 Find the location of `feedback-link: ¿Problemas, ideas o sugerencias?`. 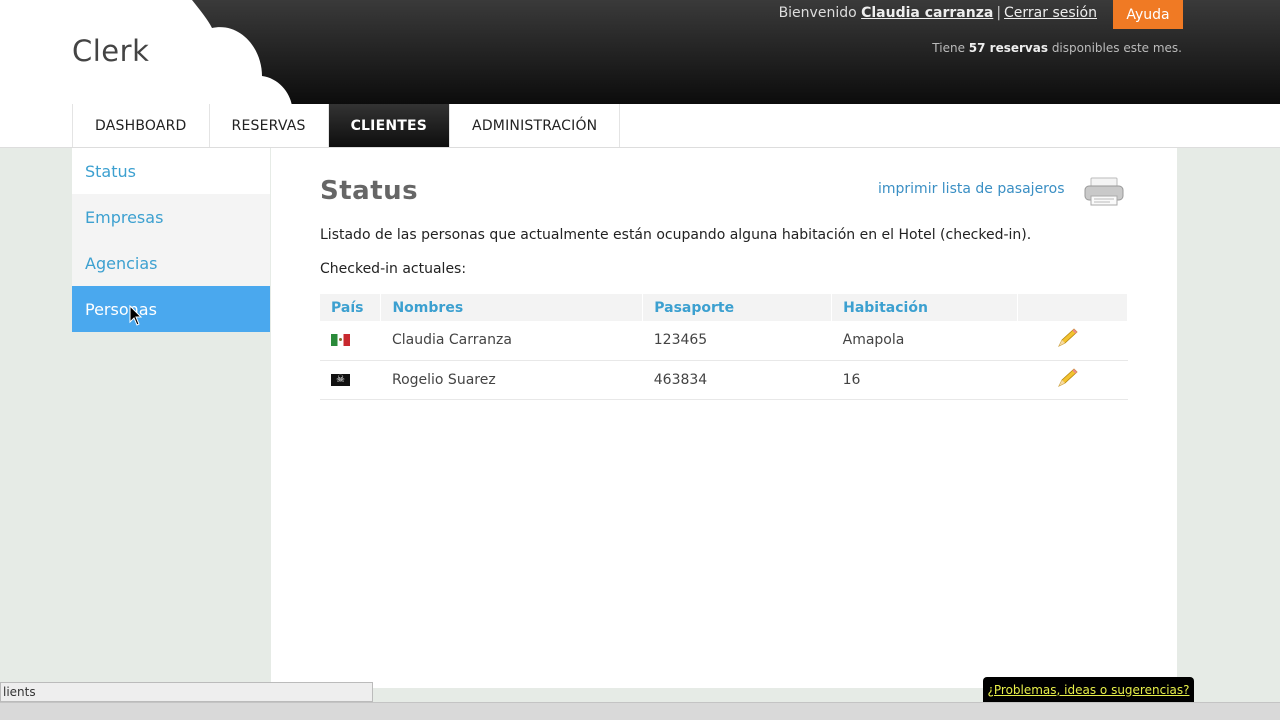

feedback-link: ¿Problemas, ideas o sugerencias? is located at coordinates (1088, 689).